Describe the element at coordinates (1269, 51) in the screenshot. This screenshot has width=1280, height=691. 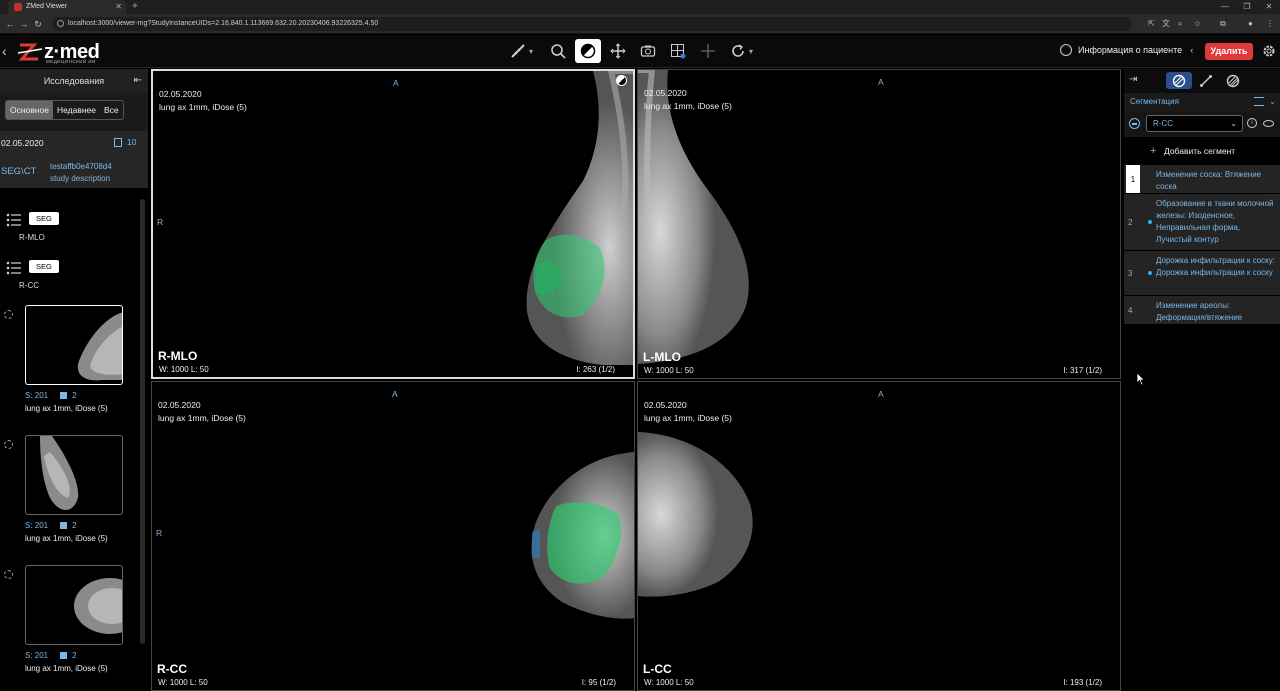
I see `gear-icon` at that location.